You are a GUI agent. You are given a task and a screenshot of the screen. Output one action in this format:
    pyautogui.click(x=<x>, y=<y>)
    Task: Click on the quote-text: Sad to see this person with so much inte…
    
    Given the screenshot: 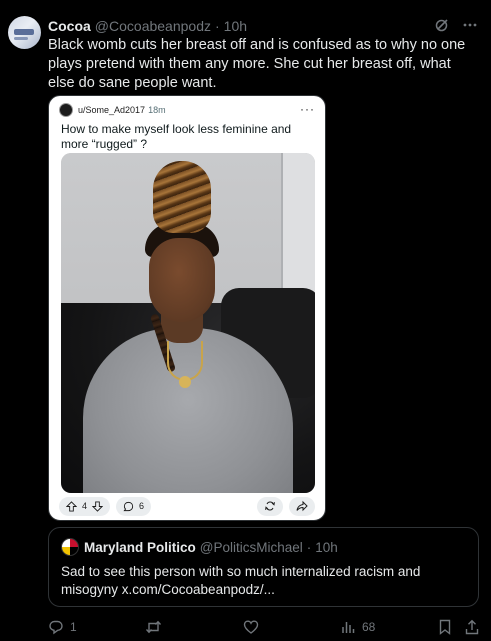 What is the action you would take?
    pyautogui.click(x=241, y=580)
    